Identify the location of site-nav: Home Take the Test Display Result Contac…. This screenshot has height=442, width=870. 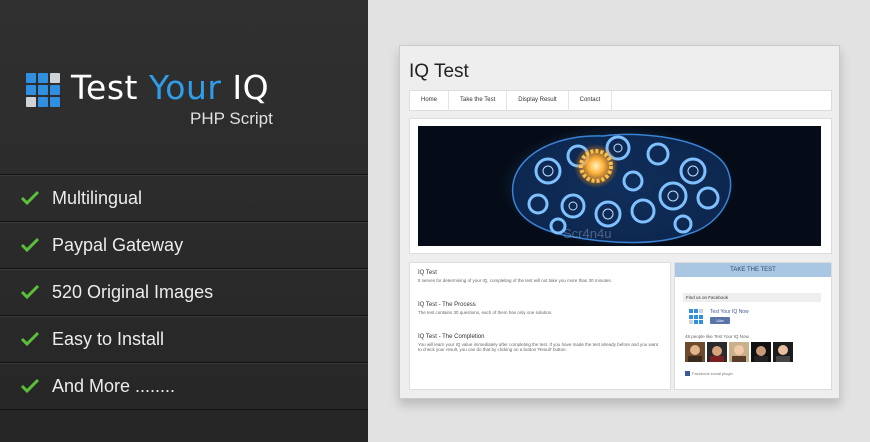
(620, 100).